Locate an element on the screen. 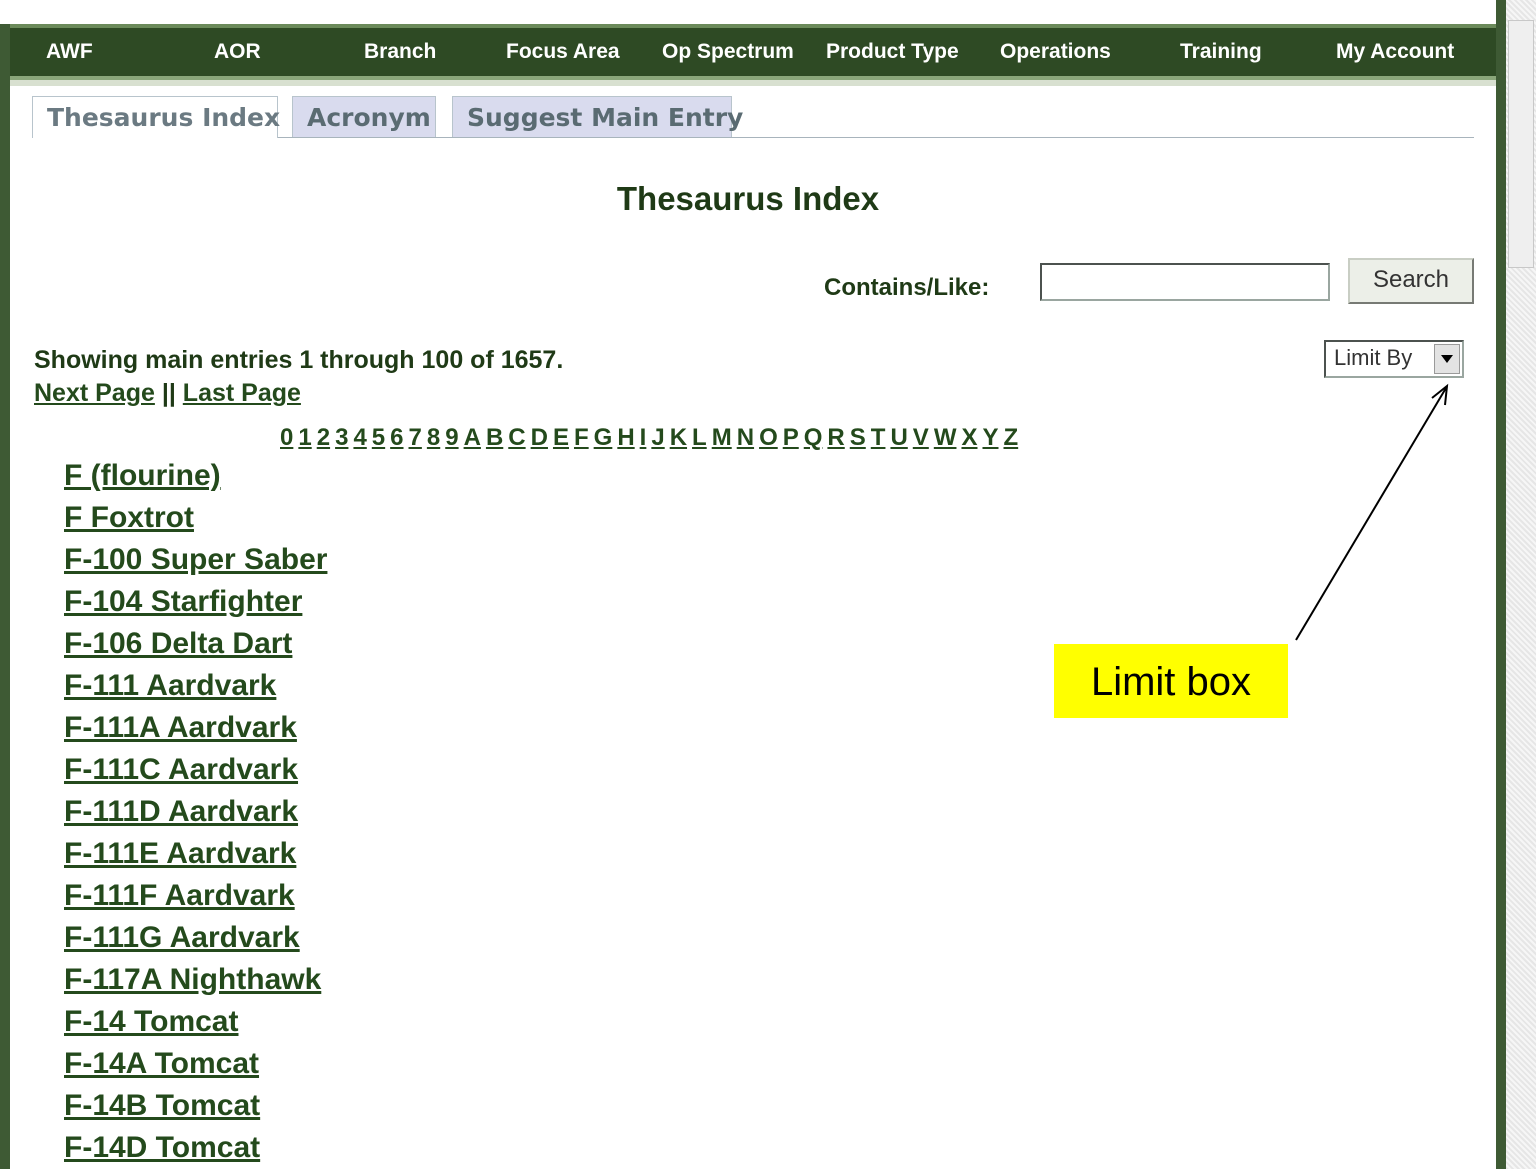 This screenshot has width=1536, height=1172. entry-link: F-111G Aardvark is located at coordinates (195, 941).